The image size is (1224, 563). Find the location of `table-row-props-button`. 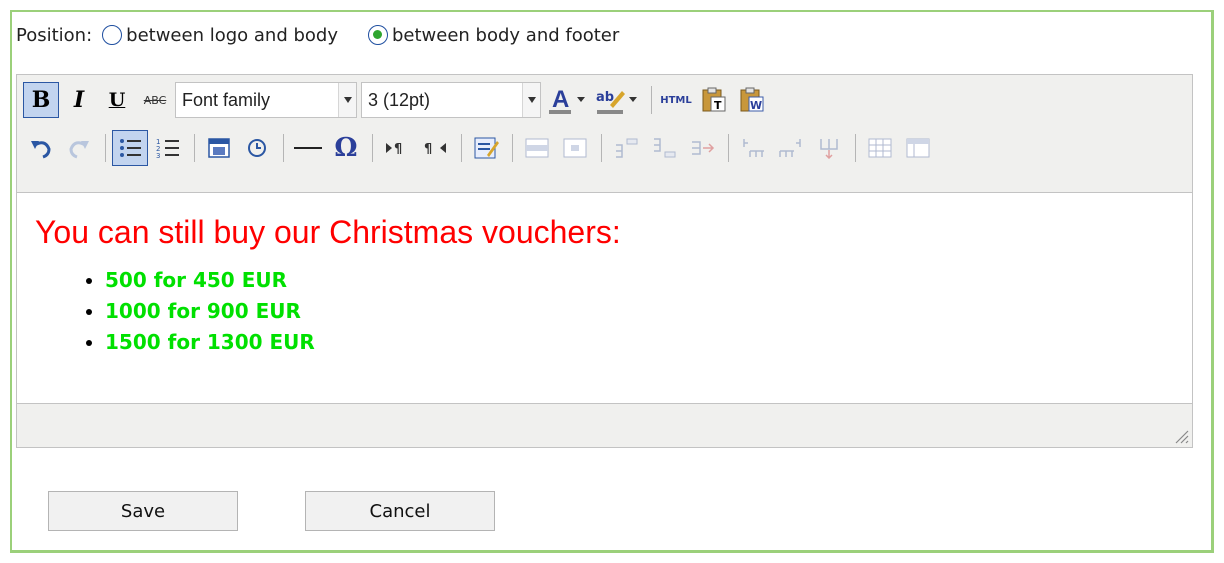

table-row-props-button is located at coordinates (537, 148).